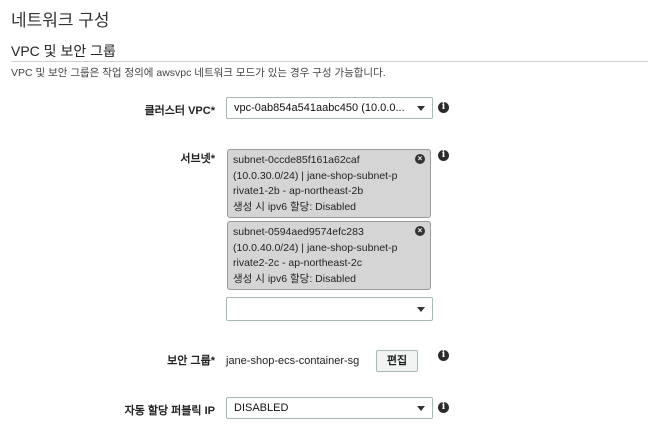 This screenshot has width=656, height=426. What do you see at coordinates (293, 361) in the screenshot?
I see `security-group-value: jane-shop-ecs-container-sg` at bounding box center [293, 361].